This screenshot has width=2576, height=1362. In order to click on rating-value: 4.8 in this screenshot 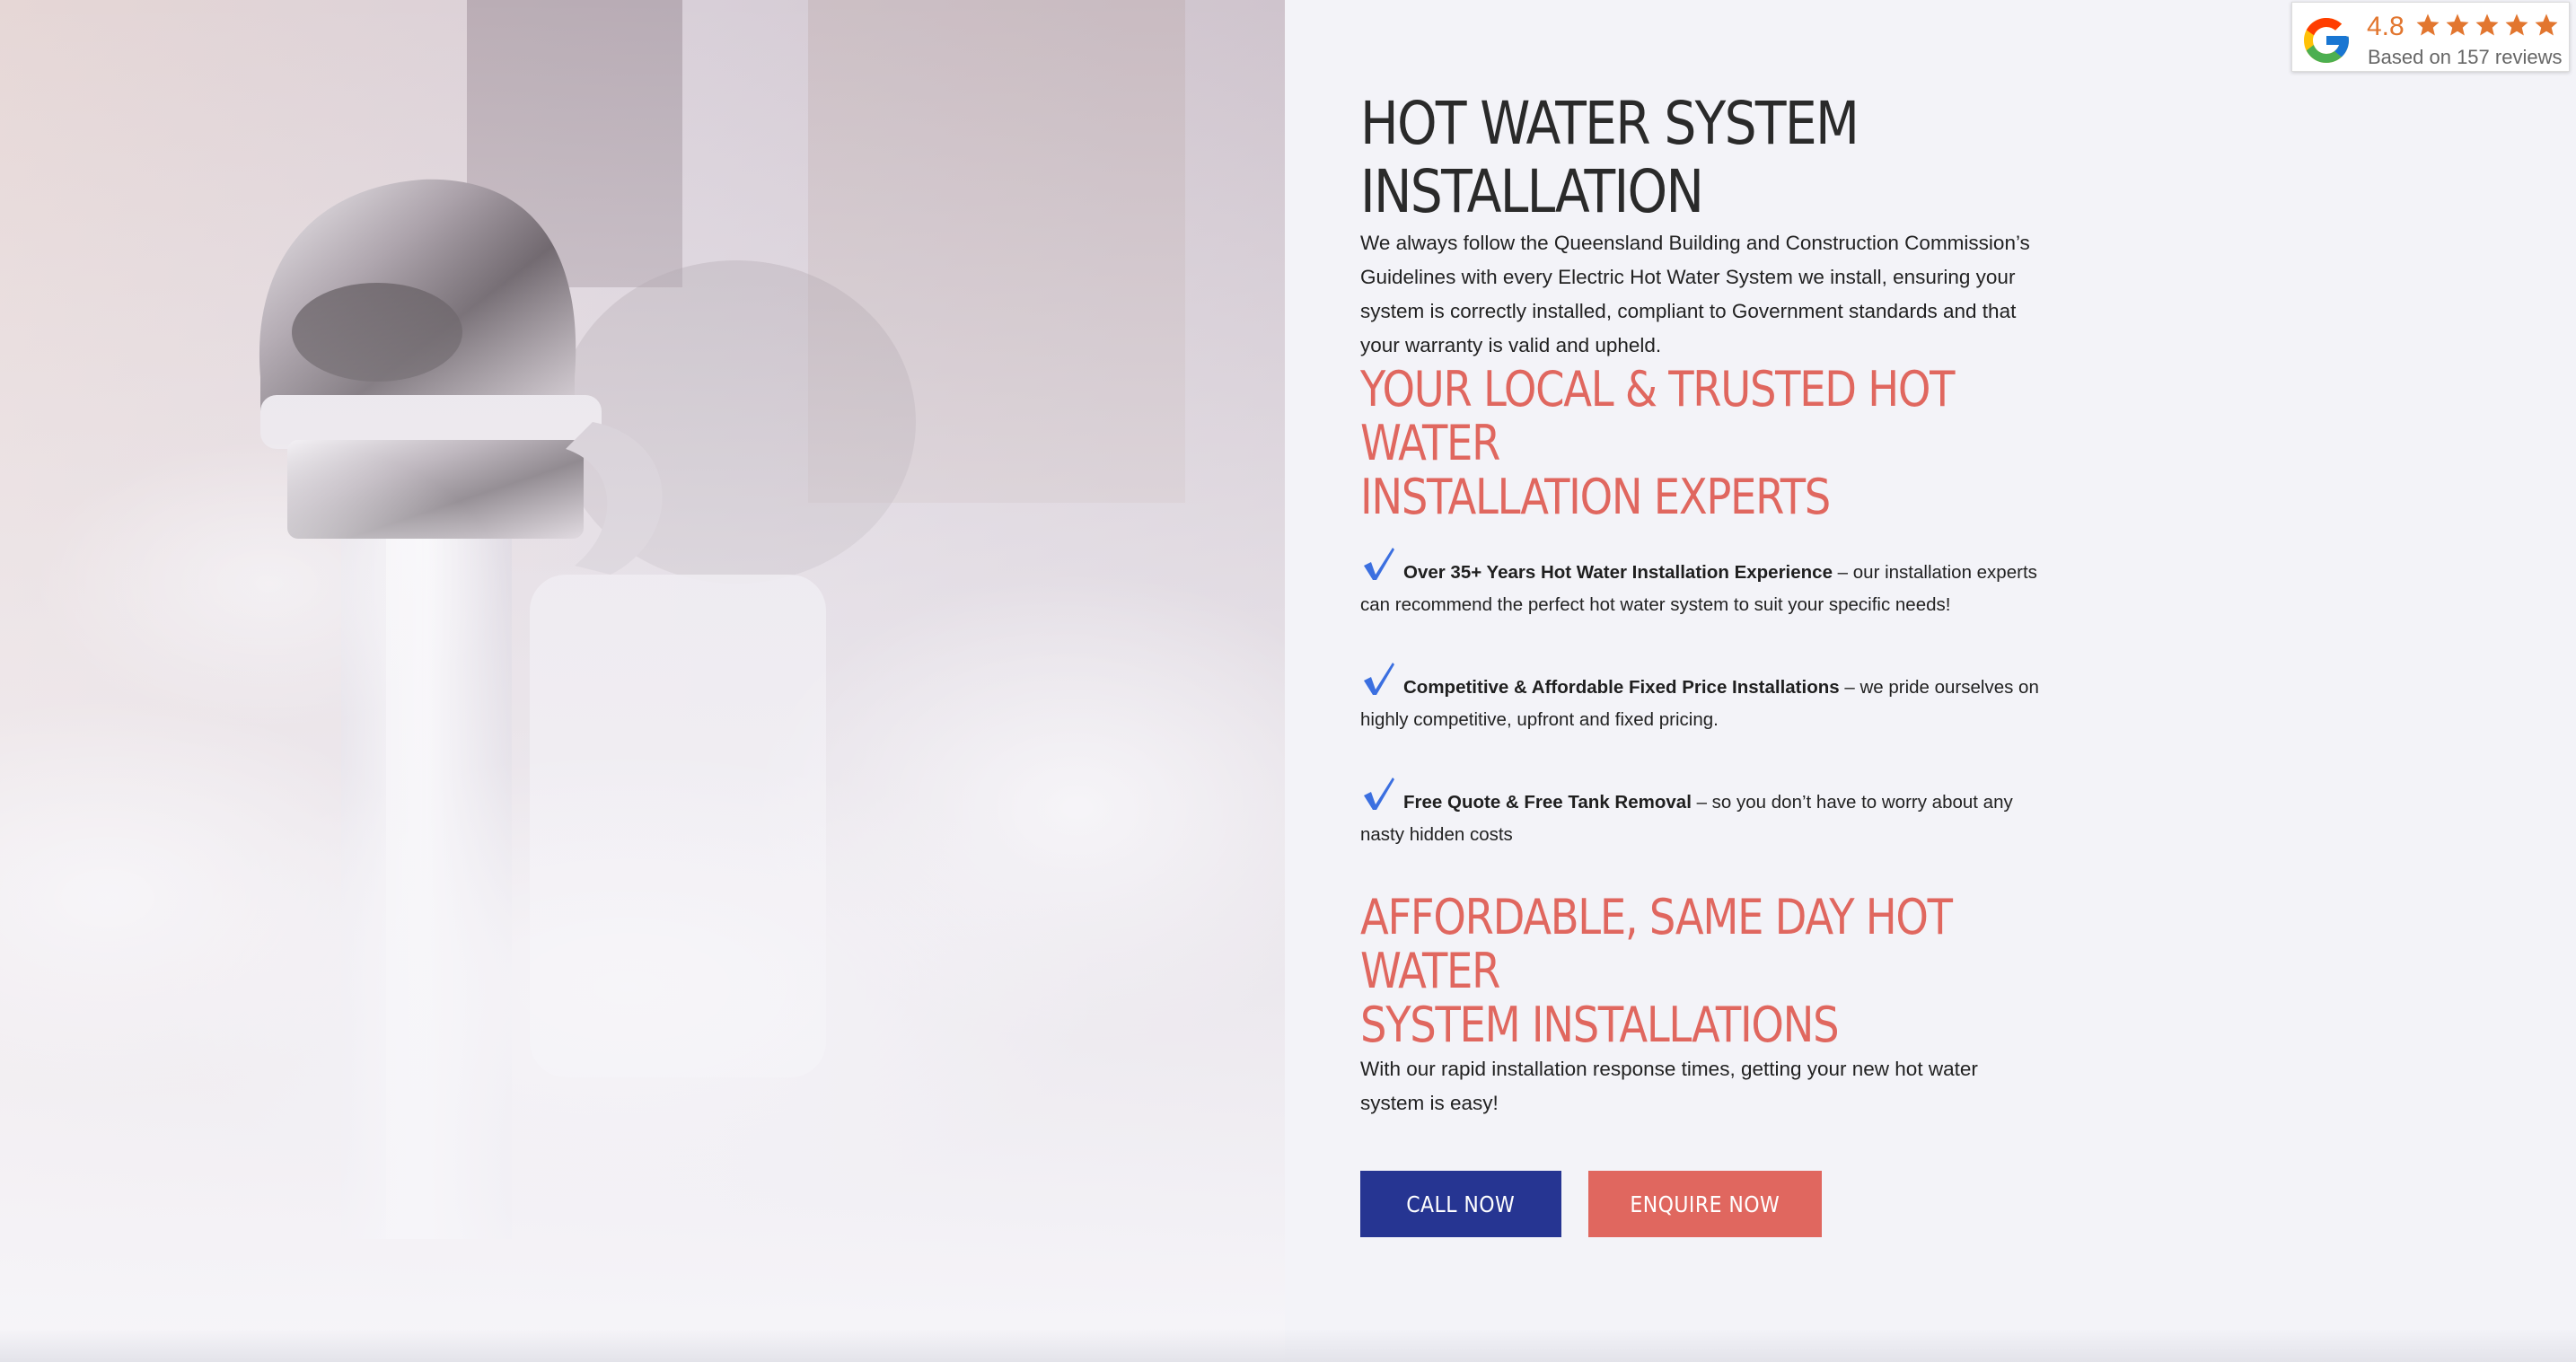, I will do `click(2386, 27)`.